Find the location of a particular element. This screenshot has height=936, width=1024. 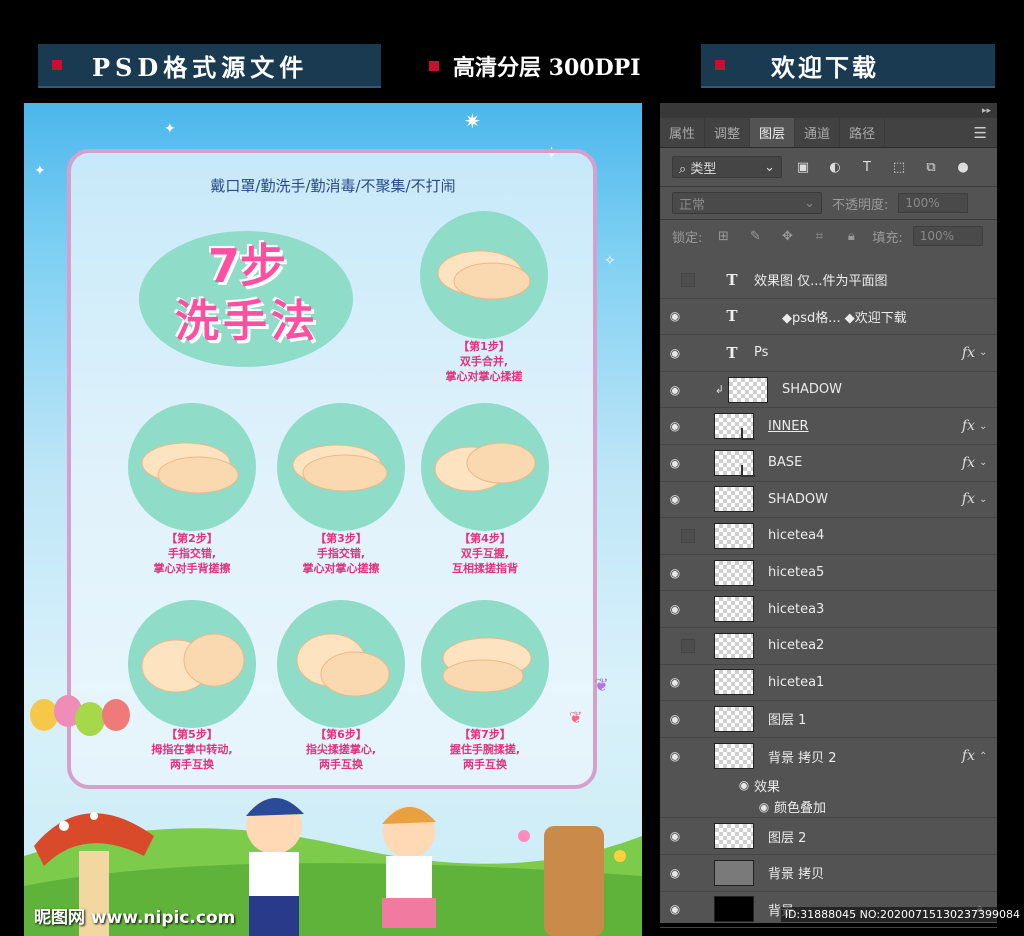

poster-title: 7步 洗手法 is located at coordinates (247, 294).